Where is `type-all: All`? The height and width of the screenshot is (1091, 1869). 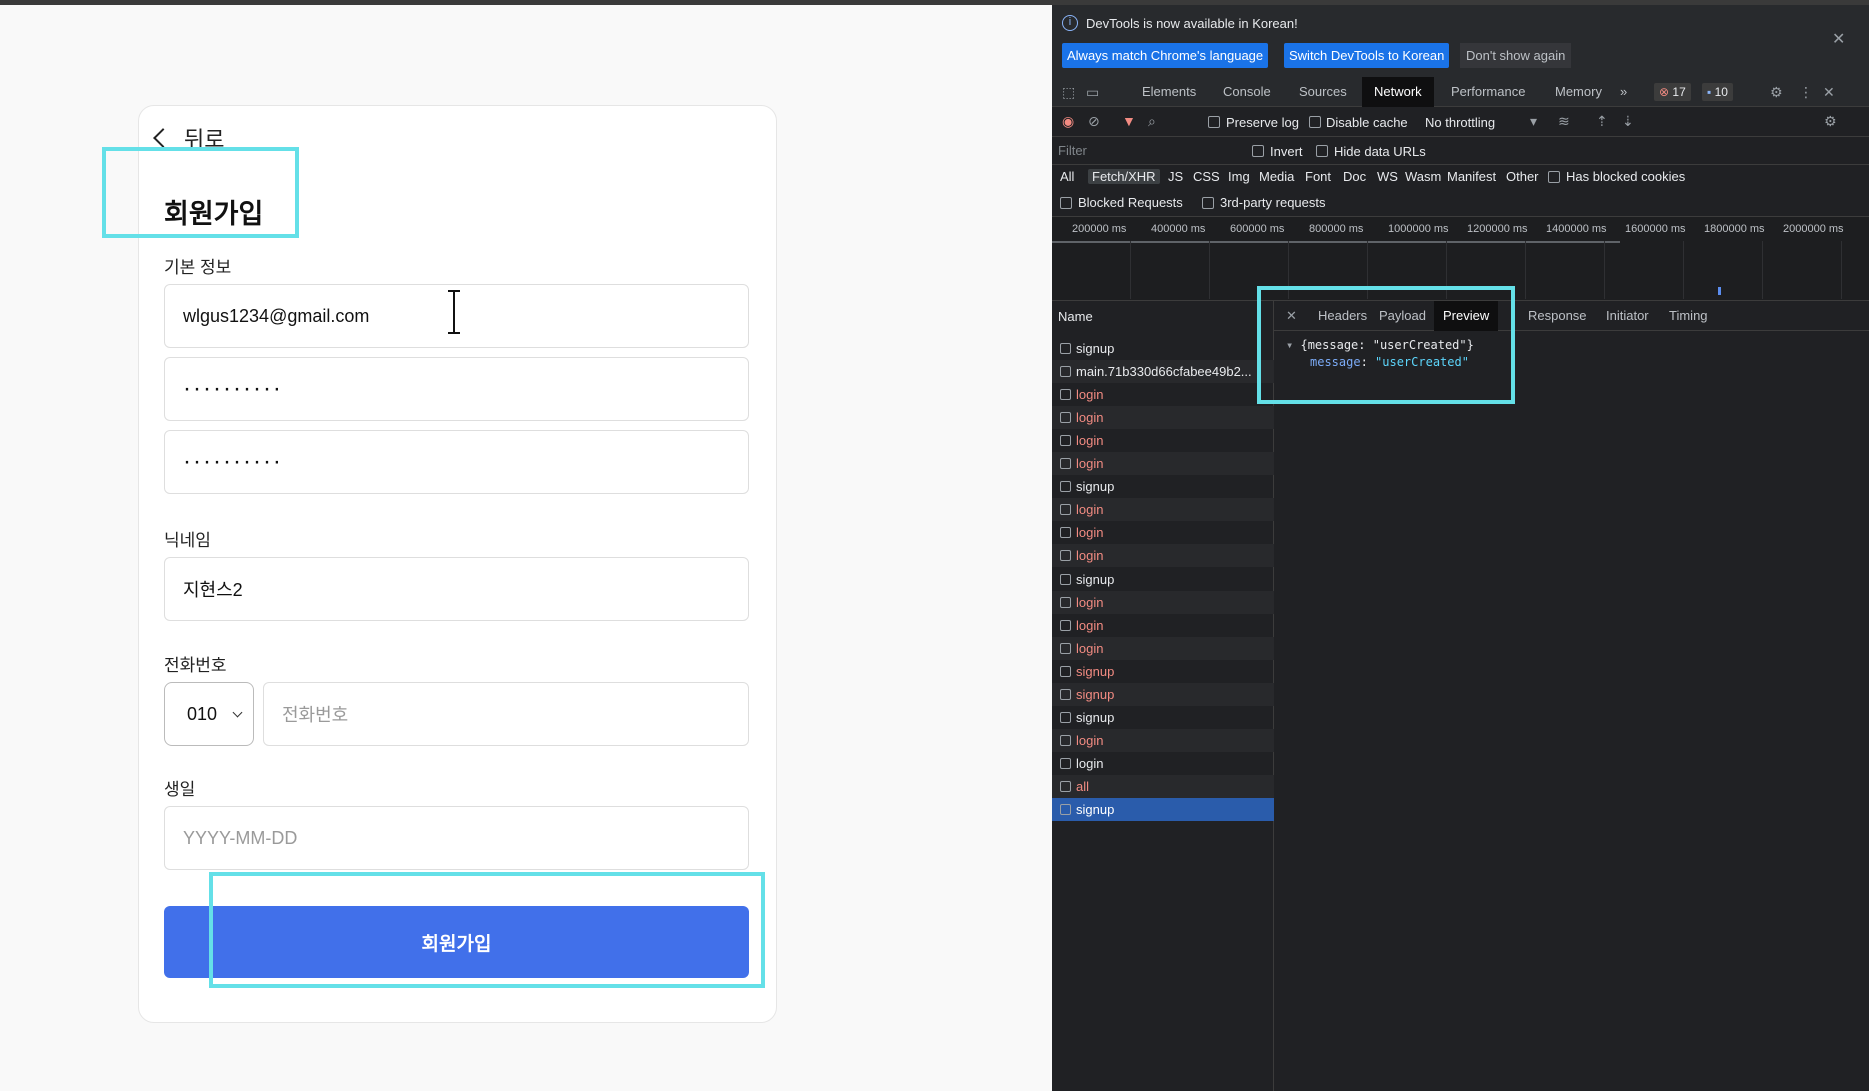
type-all: All is located at coordinates (1067, 176).